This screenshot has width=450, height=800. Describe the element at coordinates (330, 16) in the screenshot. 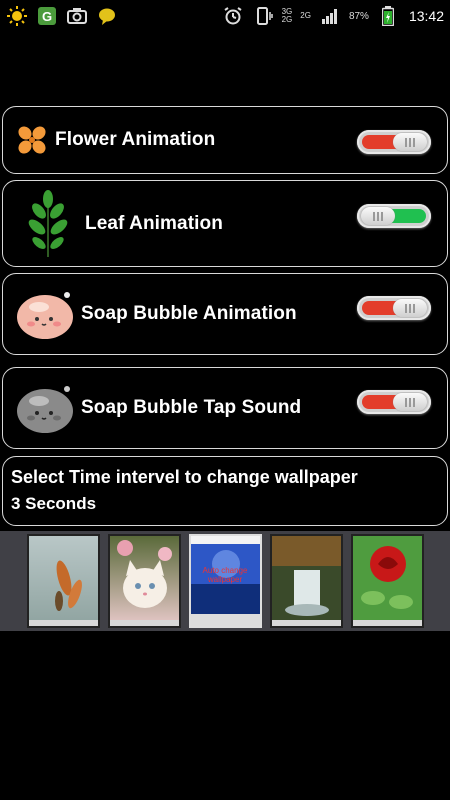

I see `signal-icon` at that location.